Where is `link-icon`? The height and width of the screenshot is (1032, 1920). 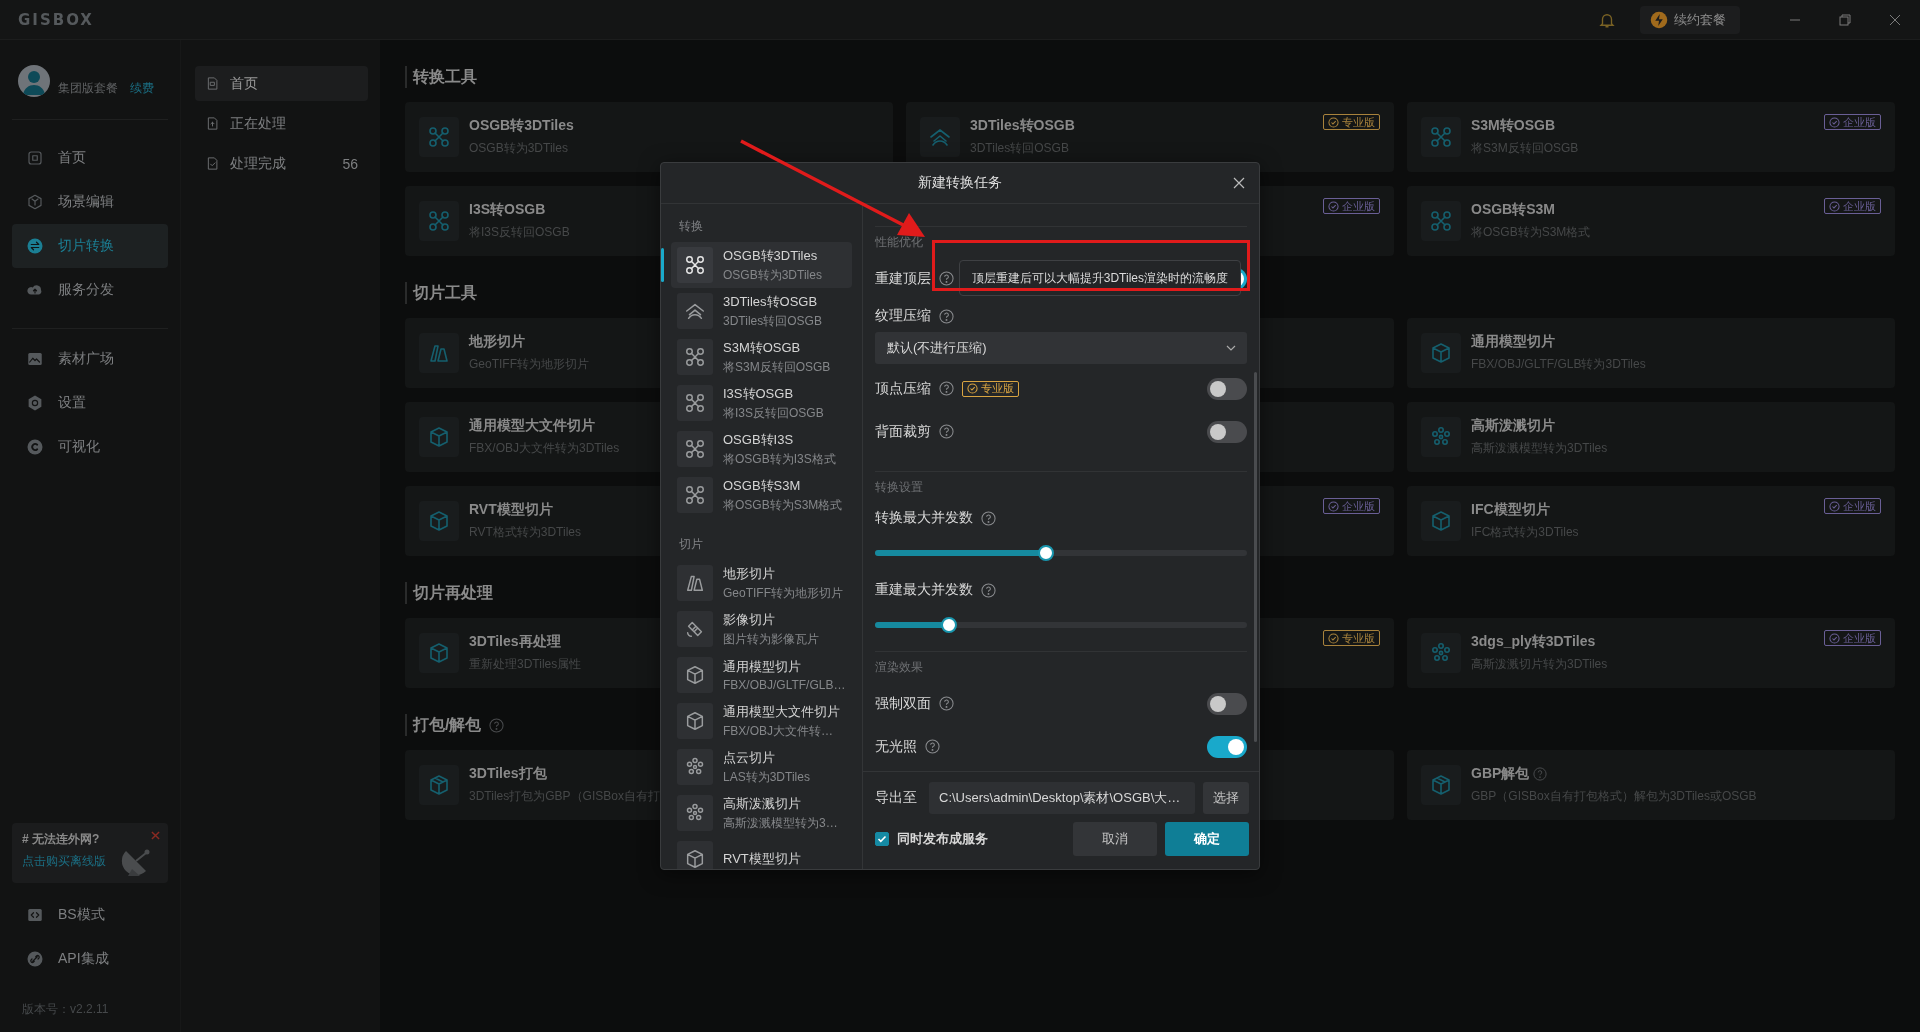 link-icon is located at coordinates (35, 959).